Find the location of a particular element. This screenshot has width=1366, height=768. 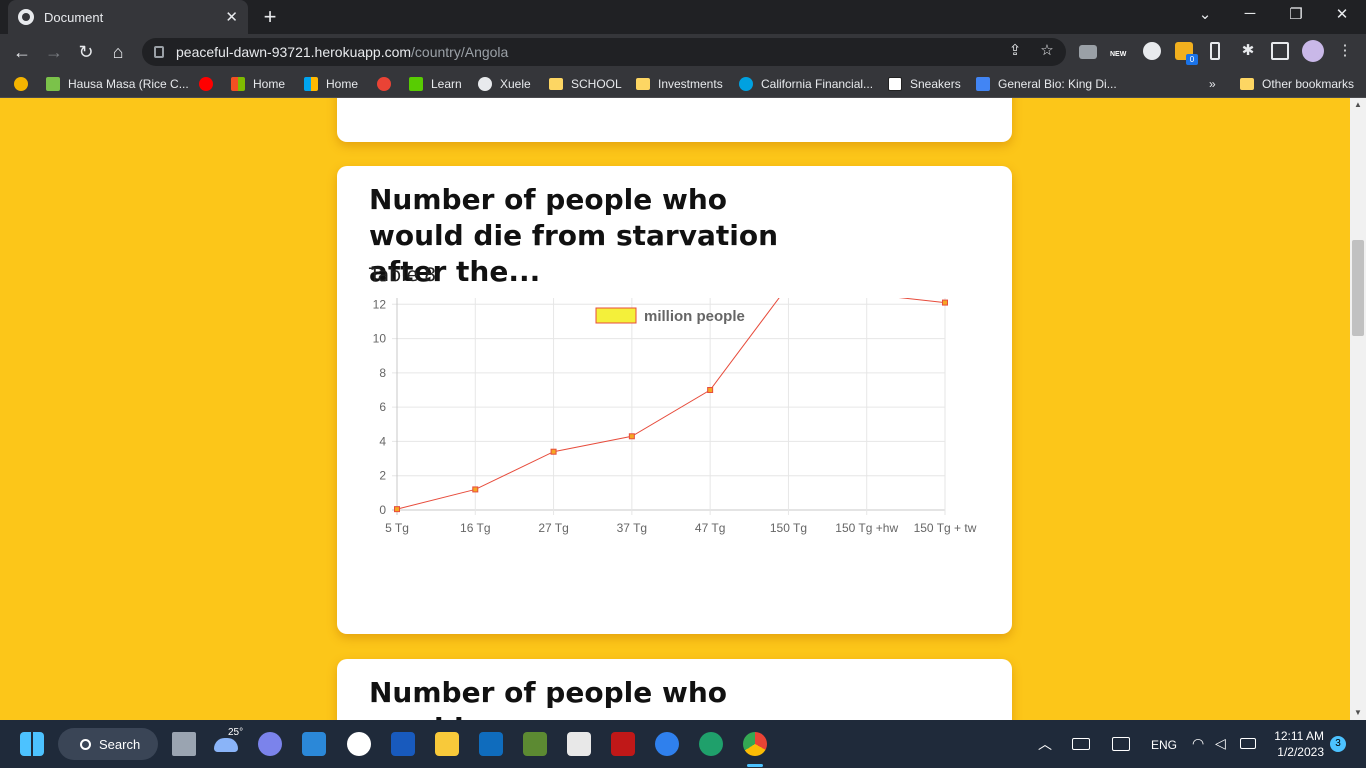

tray-overflow-chevron-icon: ︿ is located at coordinates (1045, 744).